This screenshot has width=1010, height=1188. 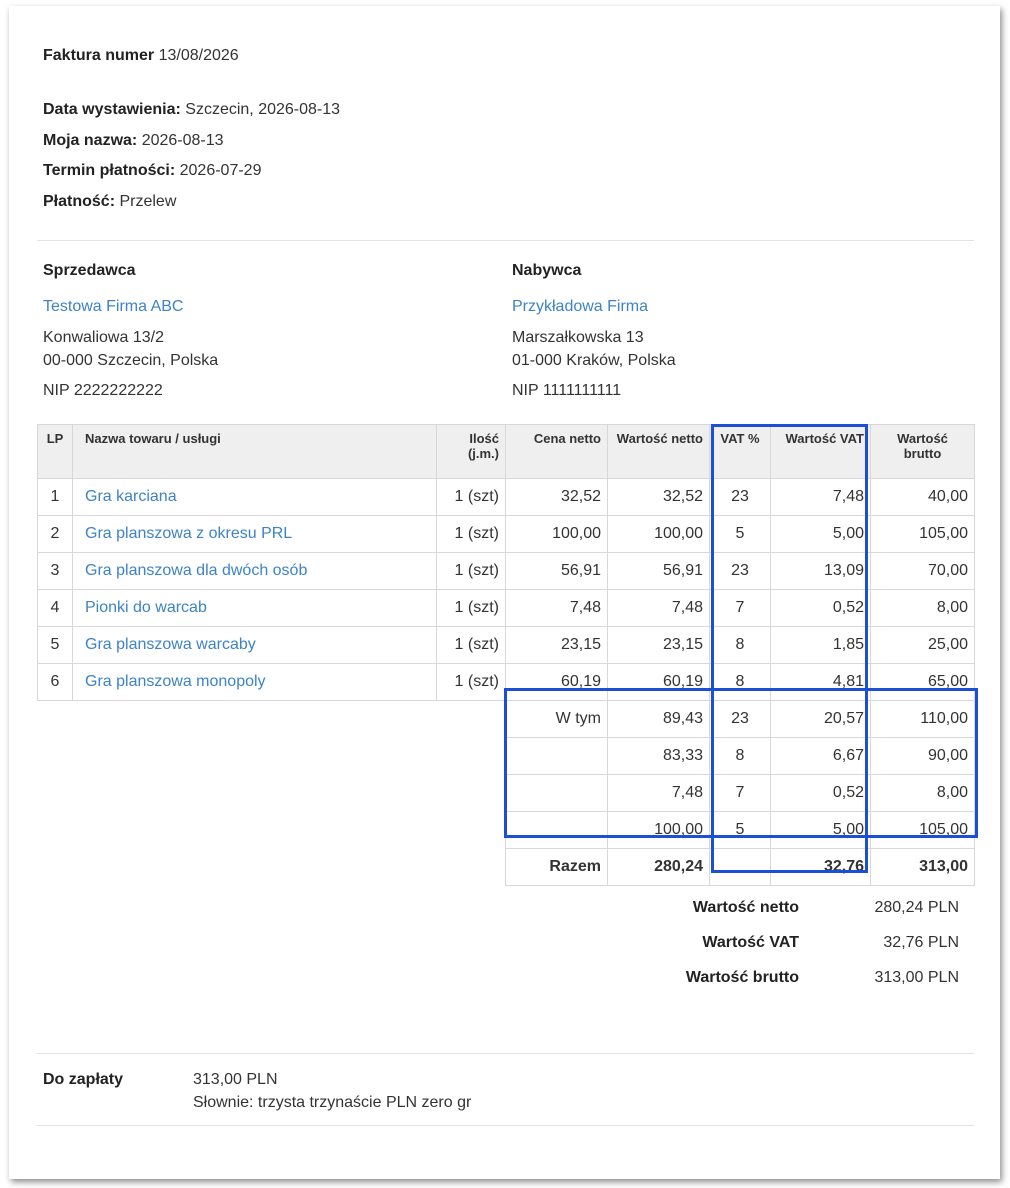 I want to click on breakdown-row: 100,00 5 5,00 105,00, so click(x=506, y=830).